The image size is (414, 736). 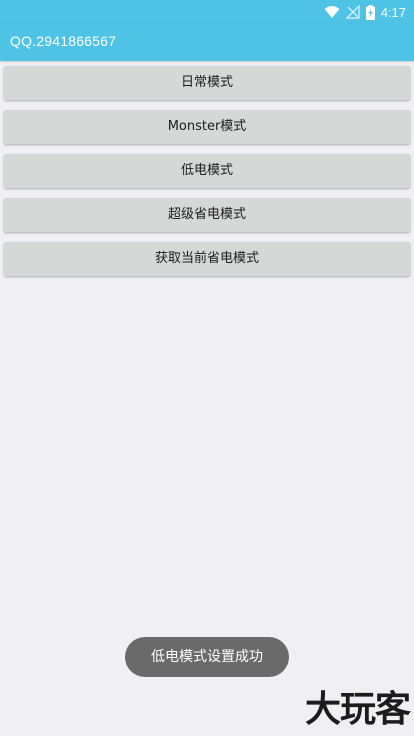 I want to click on battery-charging-icon, so click(x=370, y=12).